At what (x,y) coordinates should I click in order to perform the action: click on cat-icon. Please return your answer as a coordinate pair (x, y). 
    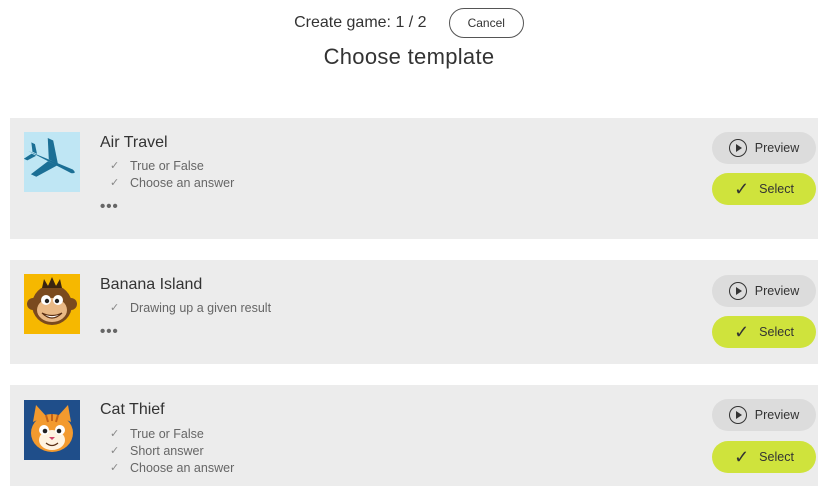
    Looking at the image, I should click on (52, 430).